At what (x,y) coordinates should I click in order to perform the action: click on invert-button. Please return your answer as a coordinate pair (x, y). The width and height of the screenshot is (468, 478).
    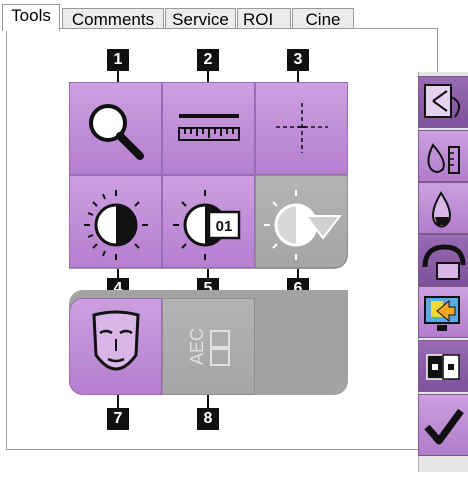
    Looking at the image, I should click on (443, 366).